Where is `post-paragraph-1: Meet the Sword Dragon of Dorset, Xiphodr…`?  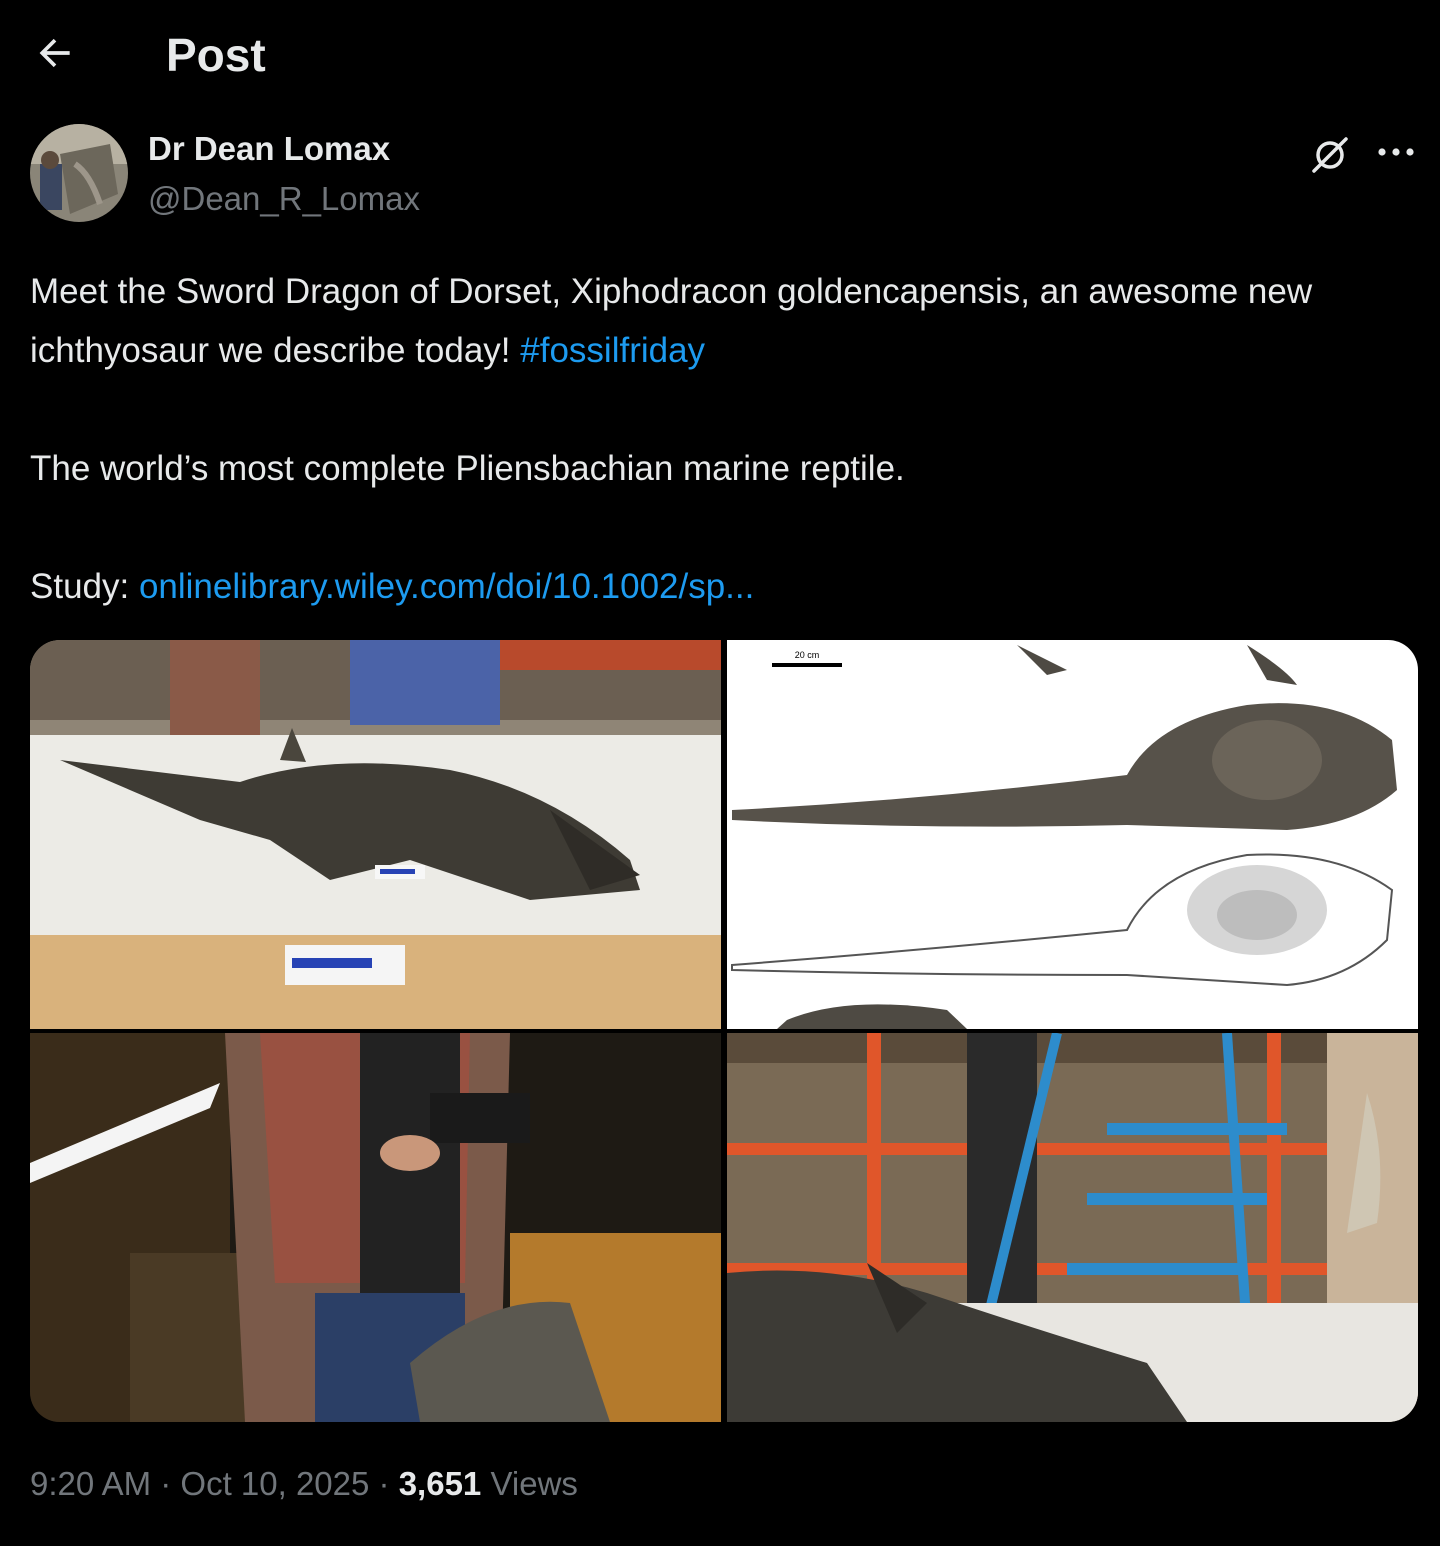 post-paragraph-1: Meet the Sword Dragon of Dorset, Xiphodr… is located at coordinates (725, 321).